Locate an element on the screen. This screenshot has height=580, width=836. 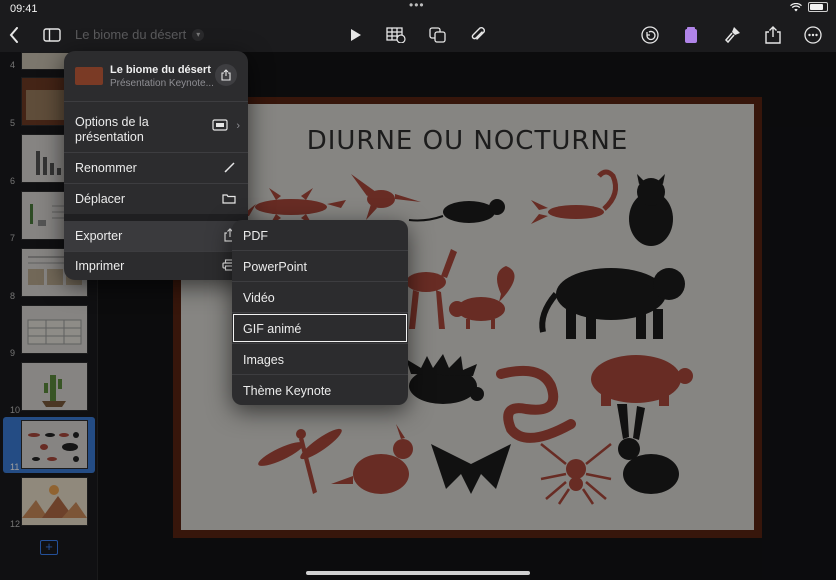
shapes-icon is located at coordinates (438, 35).